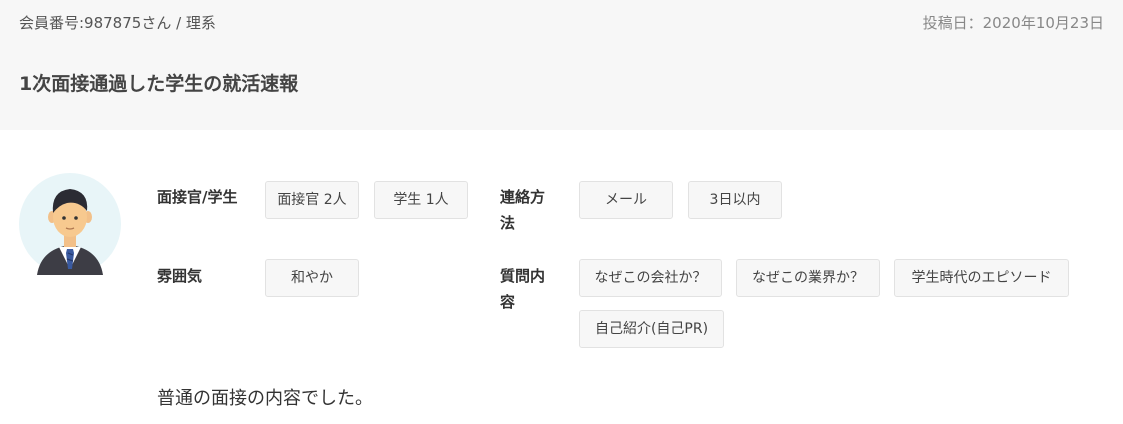  I want to click on posted-date: 投稿日：2020年10月23日, so click(1013, 23).